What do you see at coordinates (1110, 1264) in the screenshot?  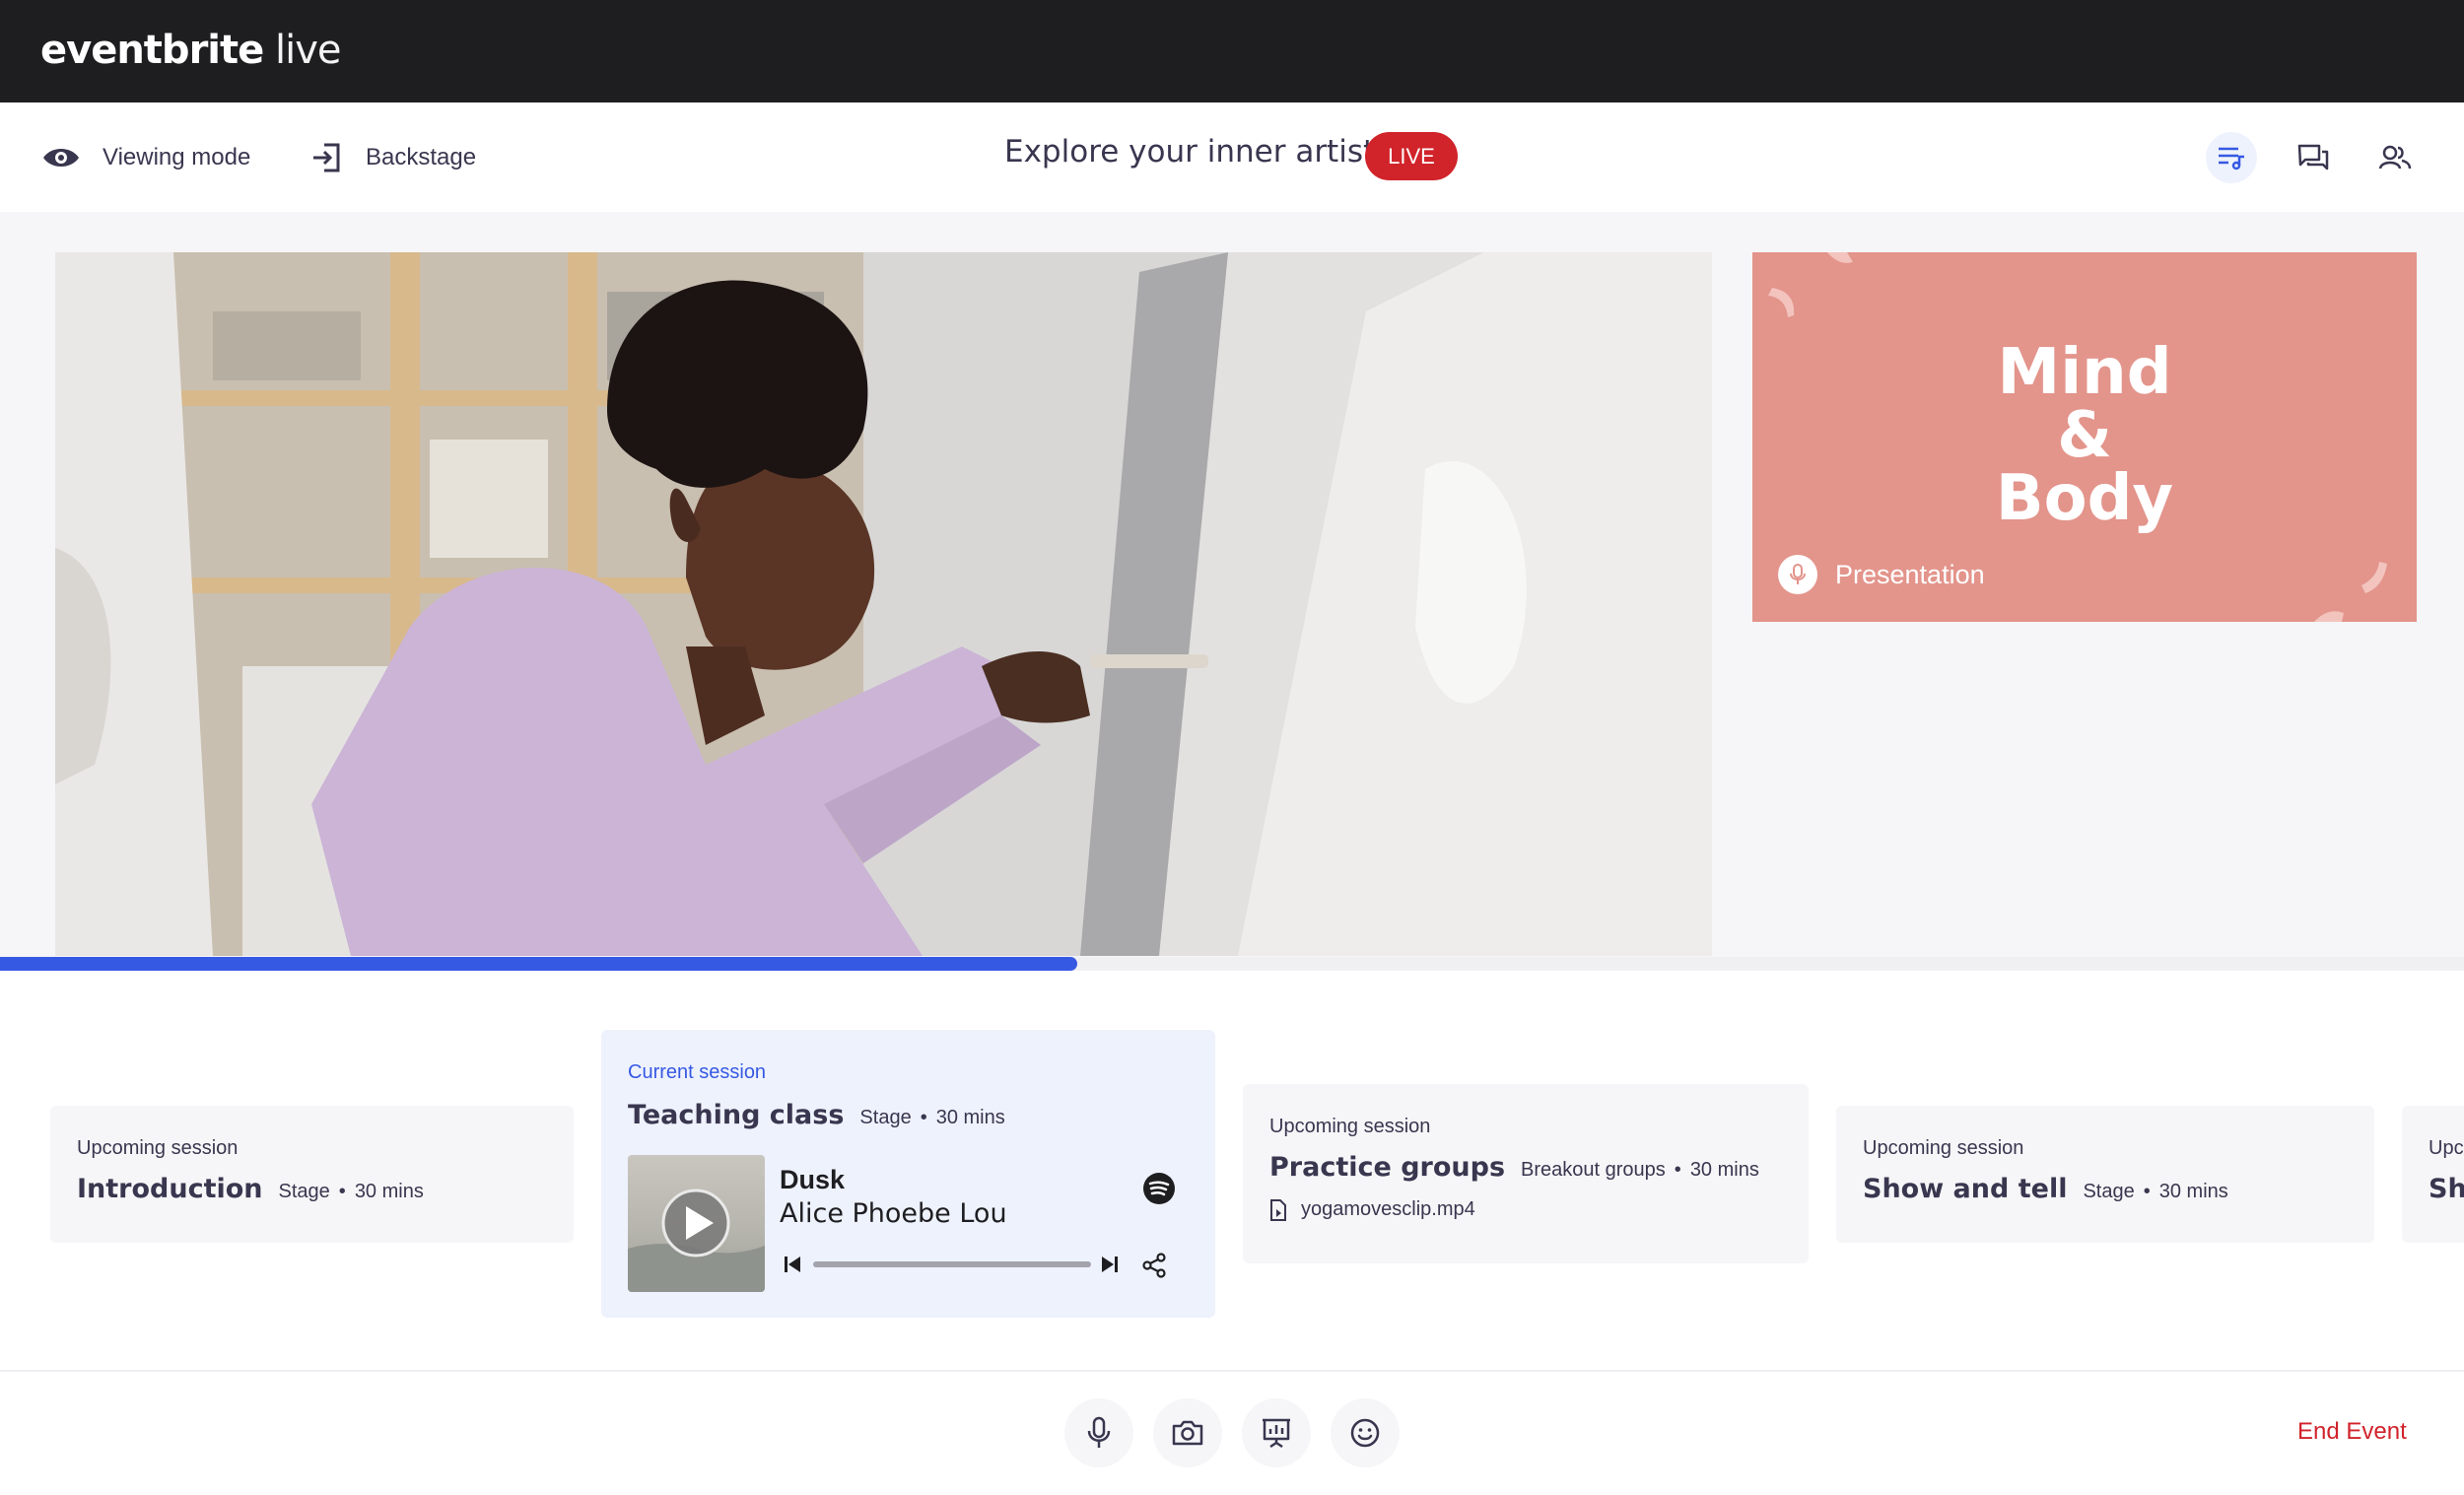 I see `next-icon` at bounding box center [1110, 1264].